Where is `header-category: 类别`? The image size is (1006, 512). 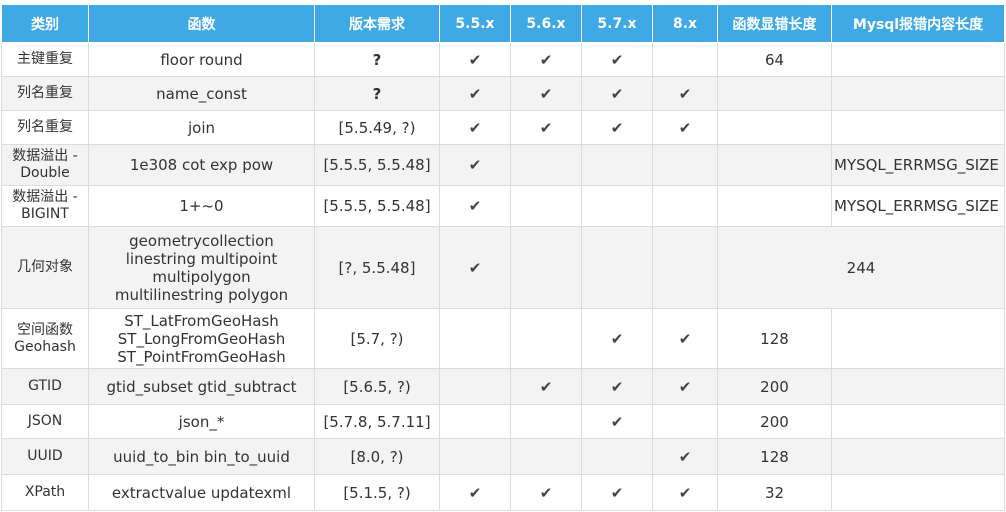
header-category: 类别 is located at coordinates (45, 23).